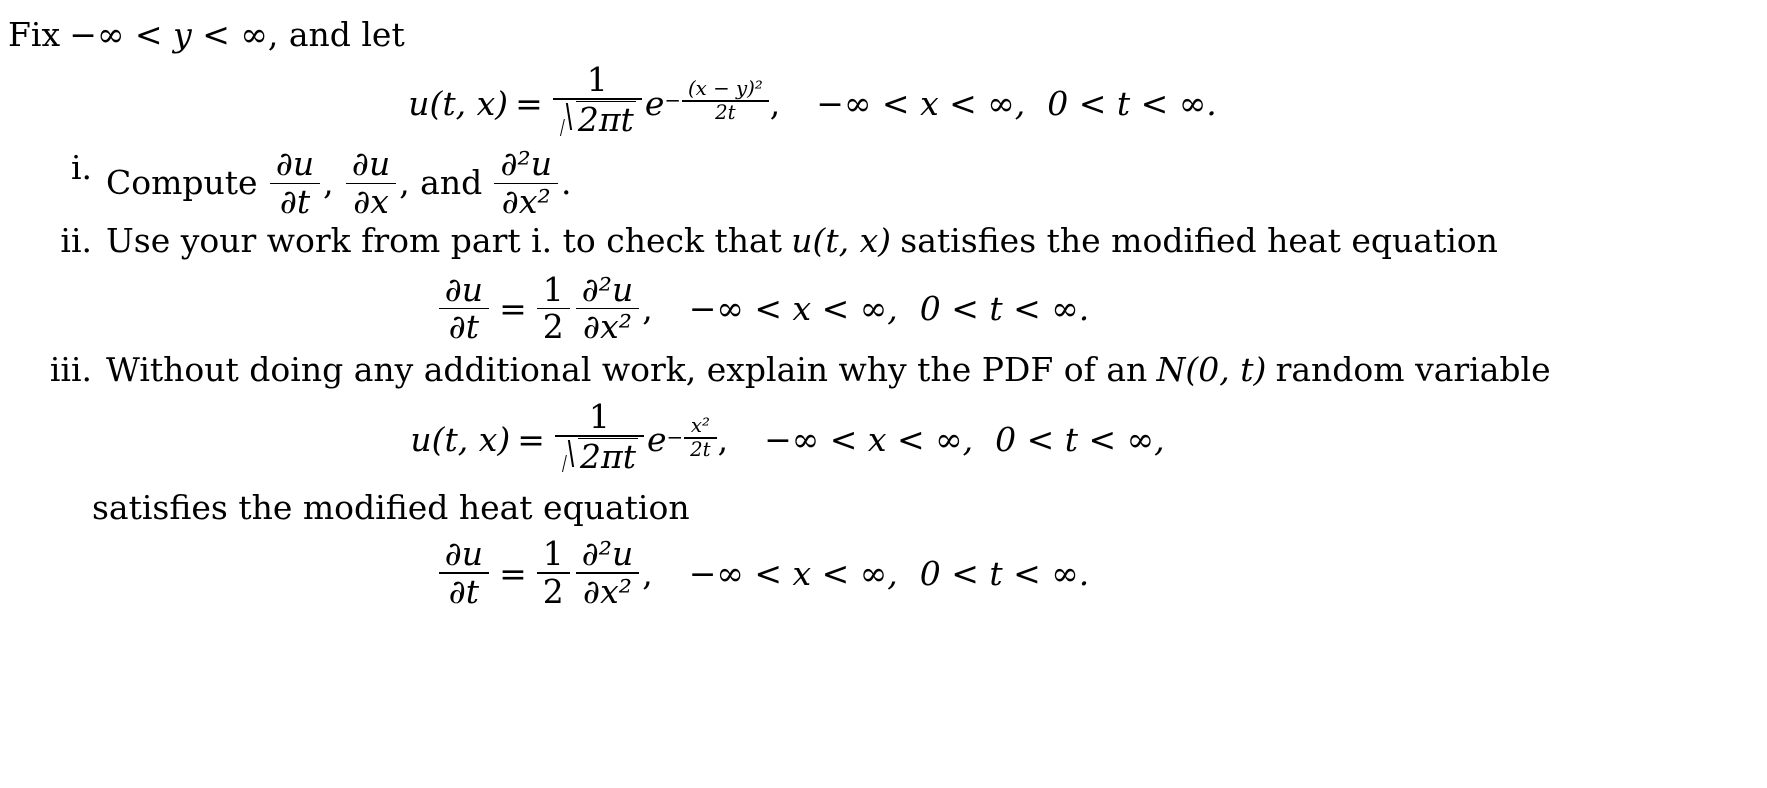  Describe the element at coordinates (656, 440) in the screenshot. I see `equation-3-exp-base: e` at that location.